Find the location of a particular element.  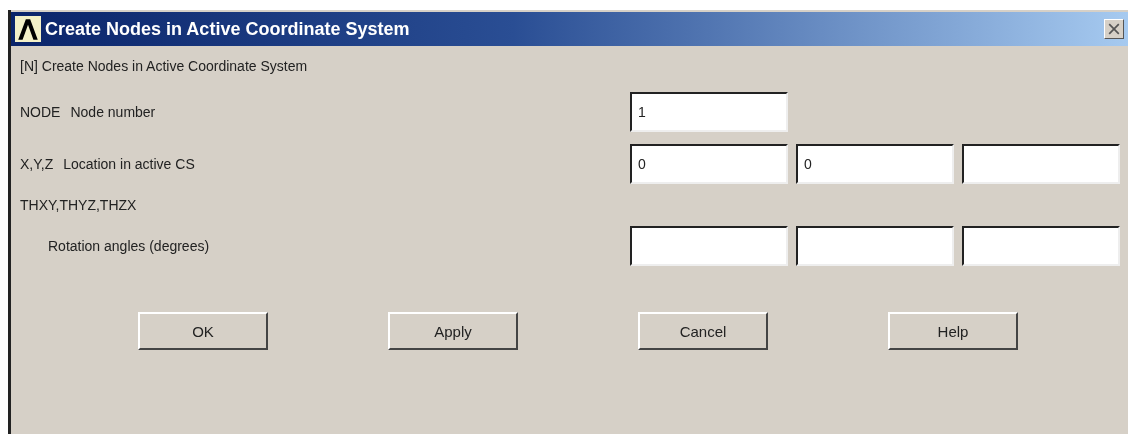

dialog-button: Apply is located at coordinates (453, 331).